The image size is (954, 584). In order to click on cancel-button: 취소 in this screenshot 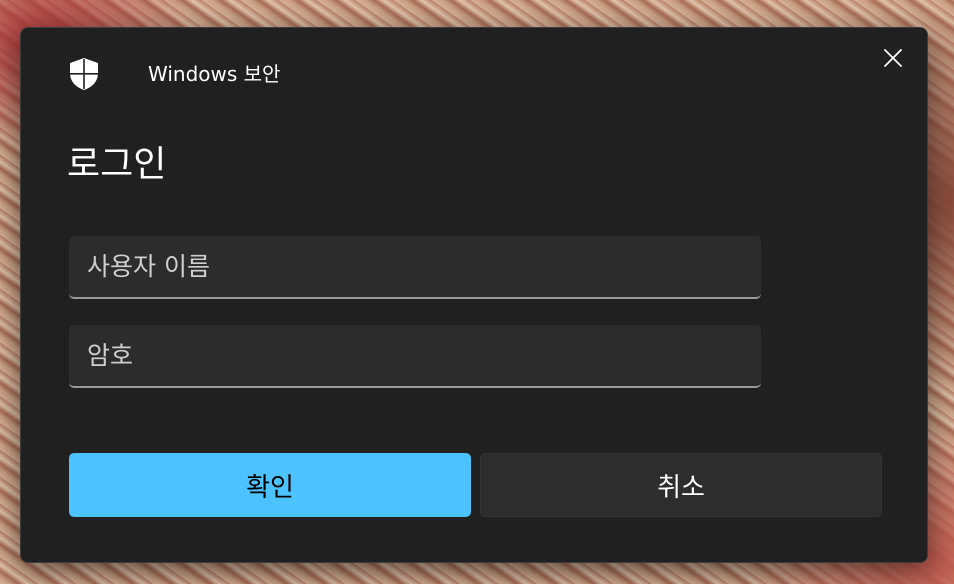, I will do `click(681, 485)`.